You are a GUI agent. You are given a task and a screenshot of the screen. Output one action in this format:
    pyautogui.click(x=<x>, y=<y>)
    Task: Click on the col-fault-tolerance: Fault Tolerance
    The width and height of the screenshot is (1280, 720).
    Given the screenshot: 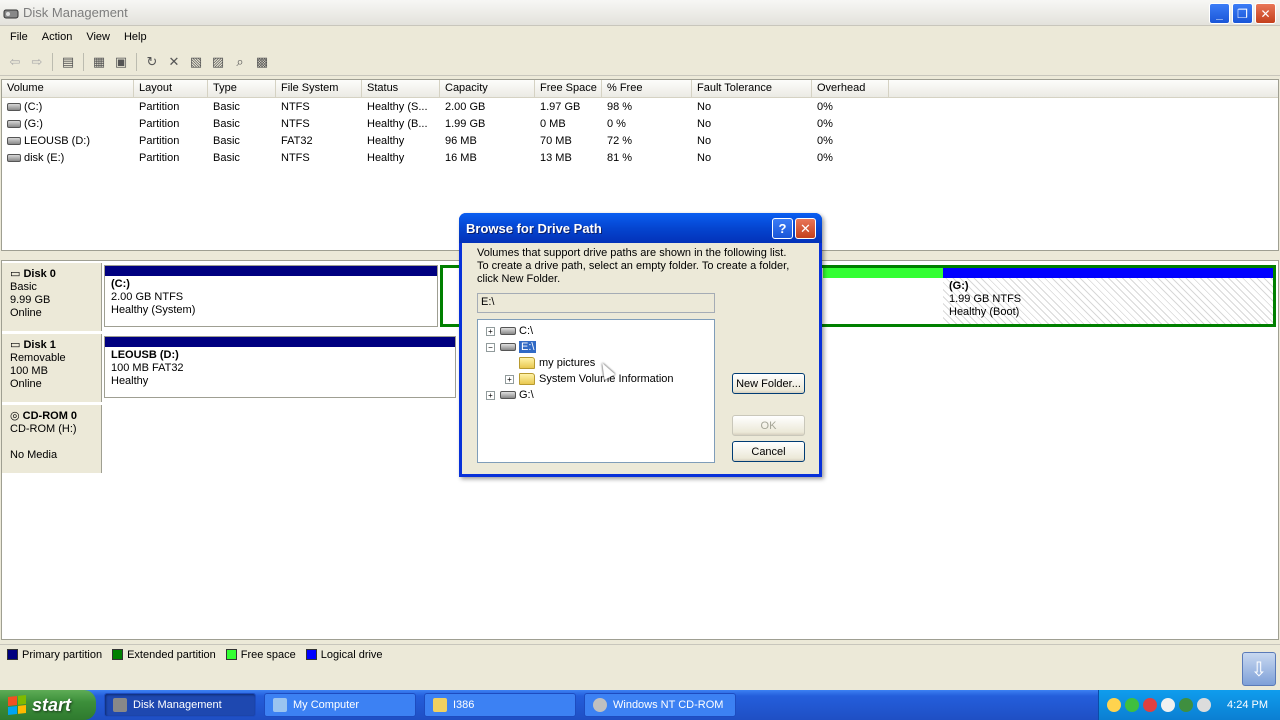 What is the action you would take?
    pyautogui.click(x=752, y=88)
    